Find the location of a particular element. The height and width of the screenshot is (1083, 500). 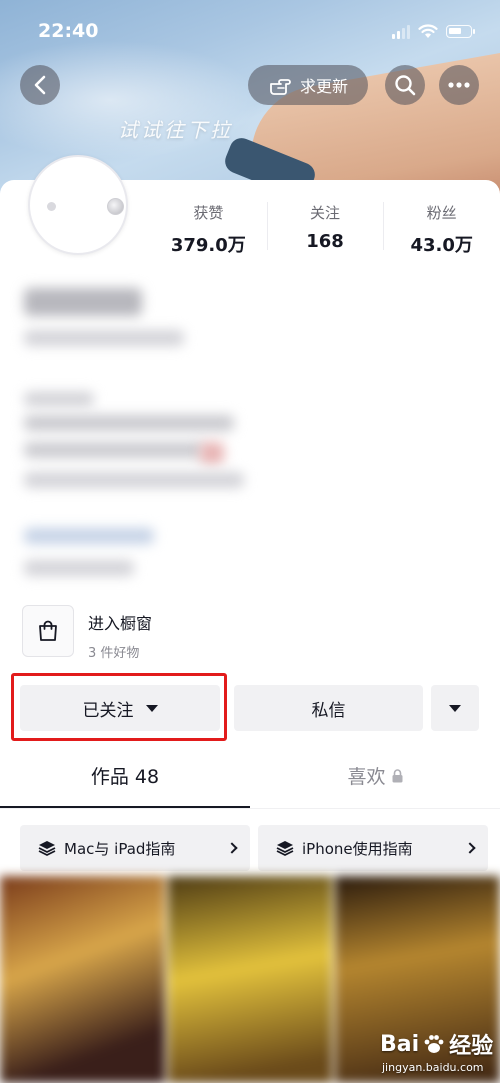

profile-stats: 获赞 379.0万 关注 168 粉丝 43.0万 is located at coordinates (325, 228).